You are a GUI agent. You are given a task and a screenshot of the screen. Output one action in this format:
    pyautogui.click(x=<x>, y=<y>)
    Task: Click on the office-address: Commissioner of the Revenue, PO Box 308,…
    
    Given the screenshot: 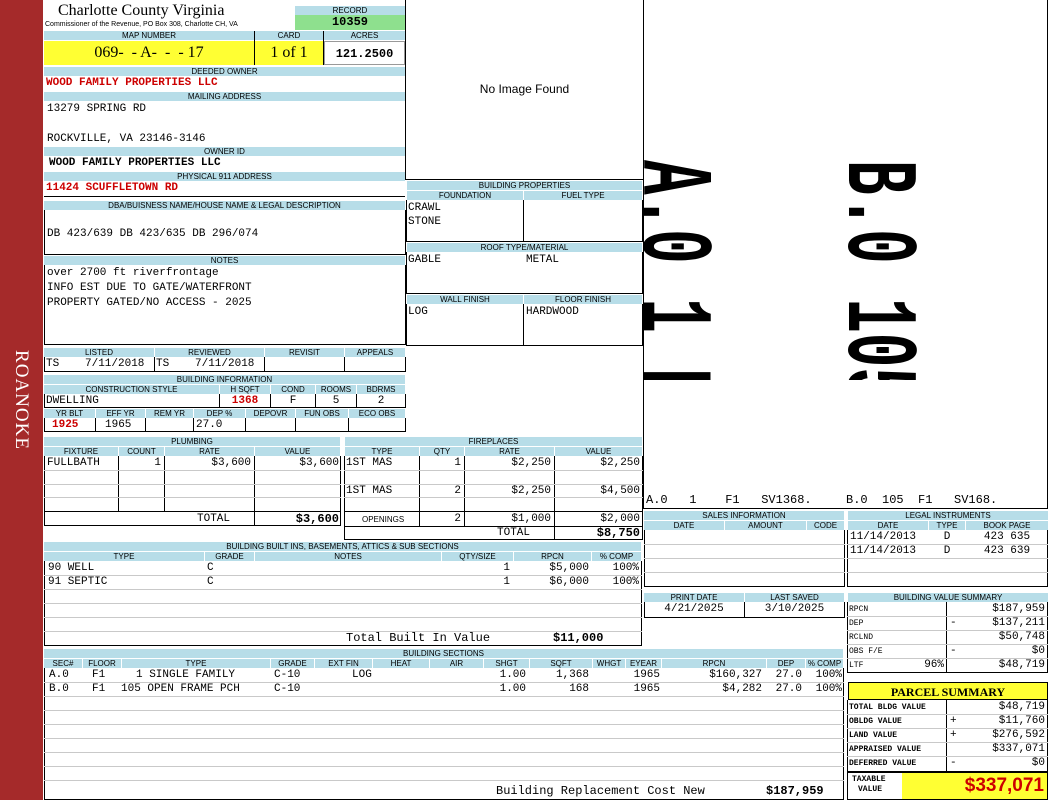 What is the action you would take?
    pyautogui.click(x=141, y=24)
    